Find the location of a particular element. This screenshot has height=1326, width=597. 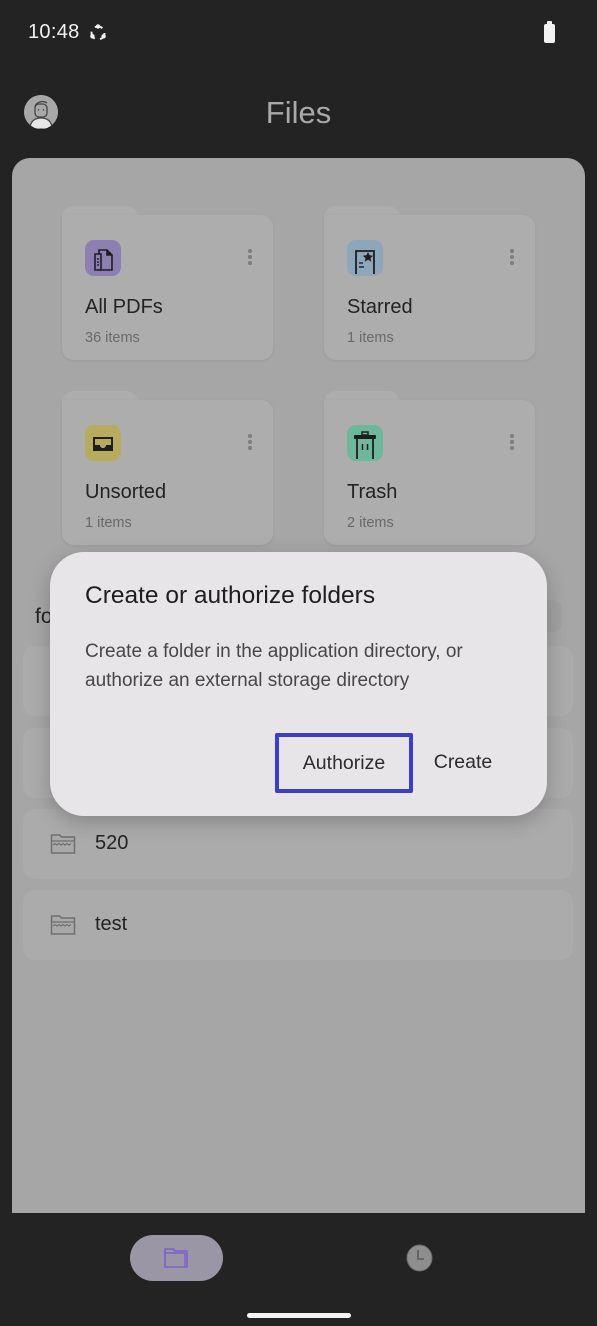

category-name: Starred is located at coordinates (380, 307).